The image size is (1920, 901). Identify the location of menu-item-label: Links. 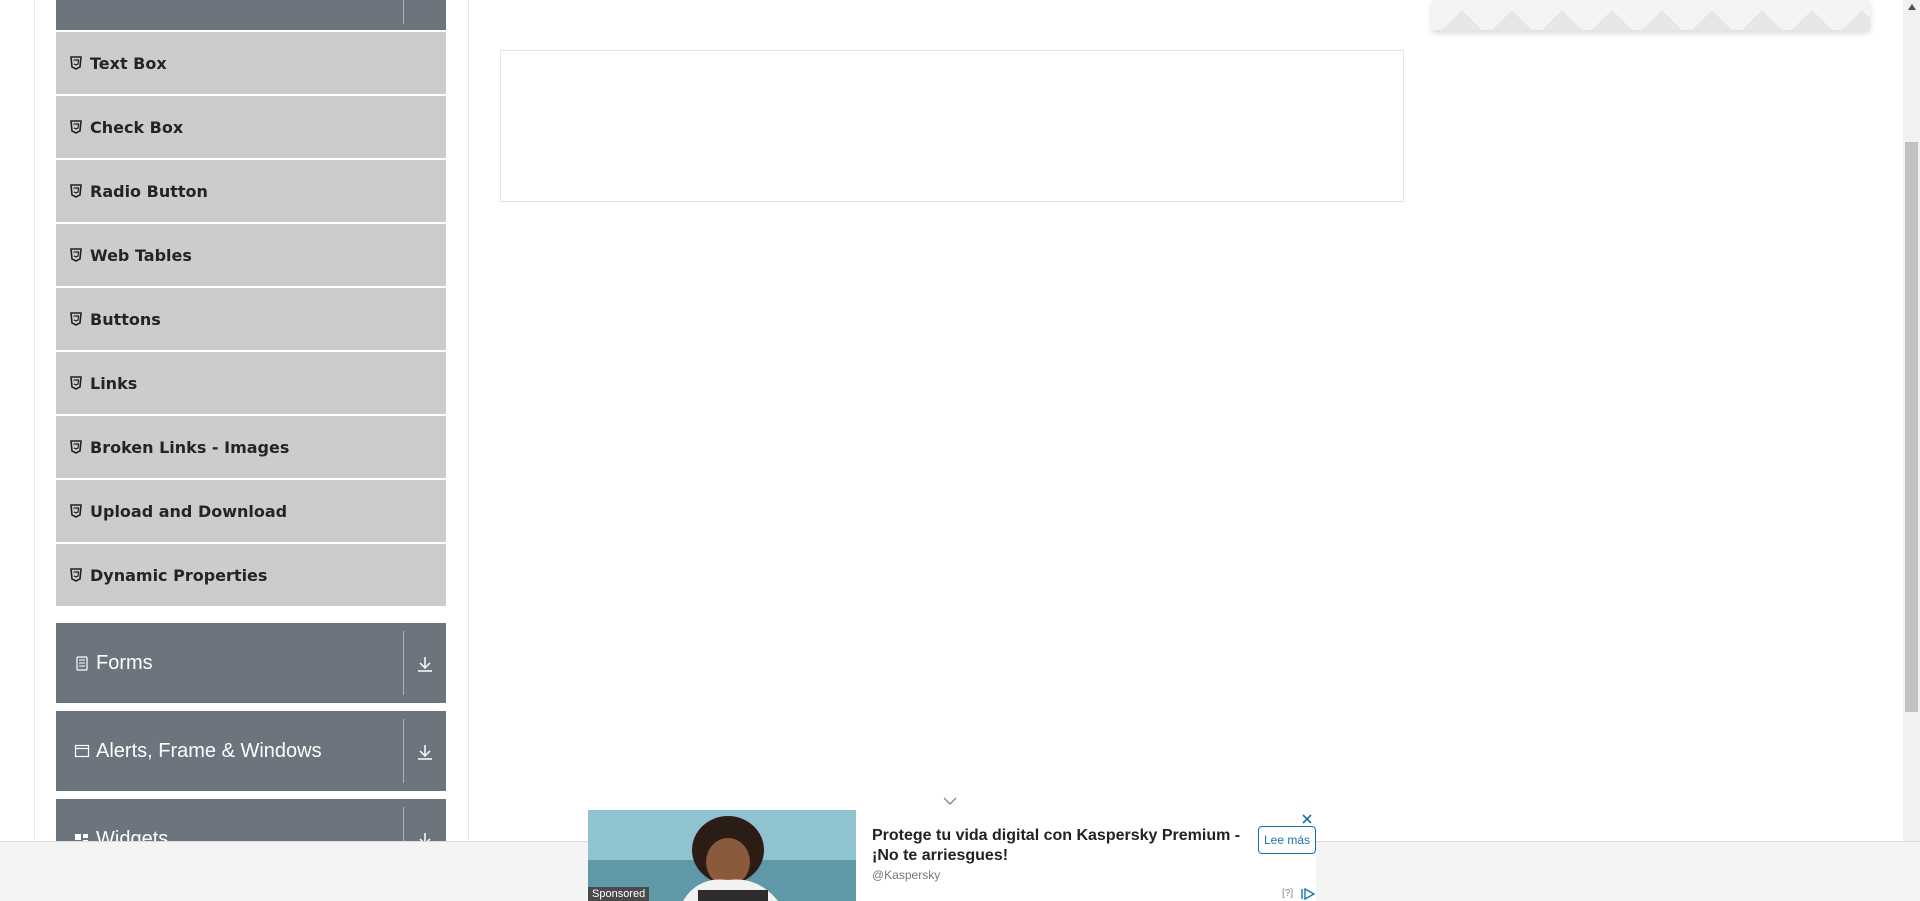
(114, 383).